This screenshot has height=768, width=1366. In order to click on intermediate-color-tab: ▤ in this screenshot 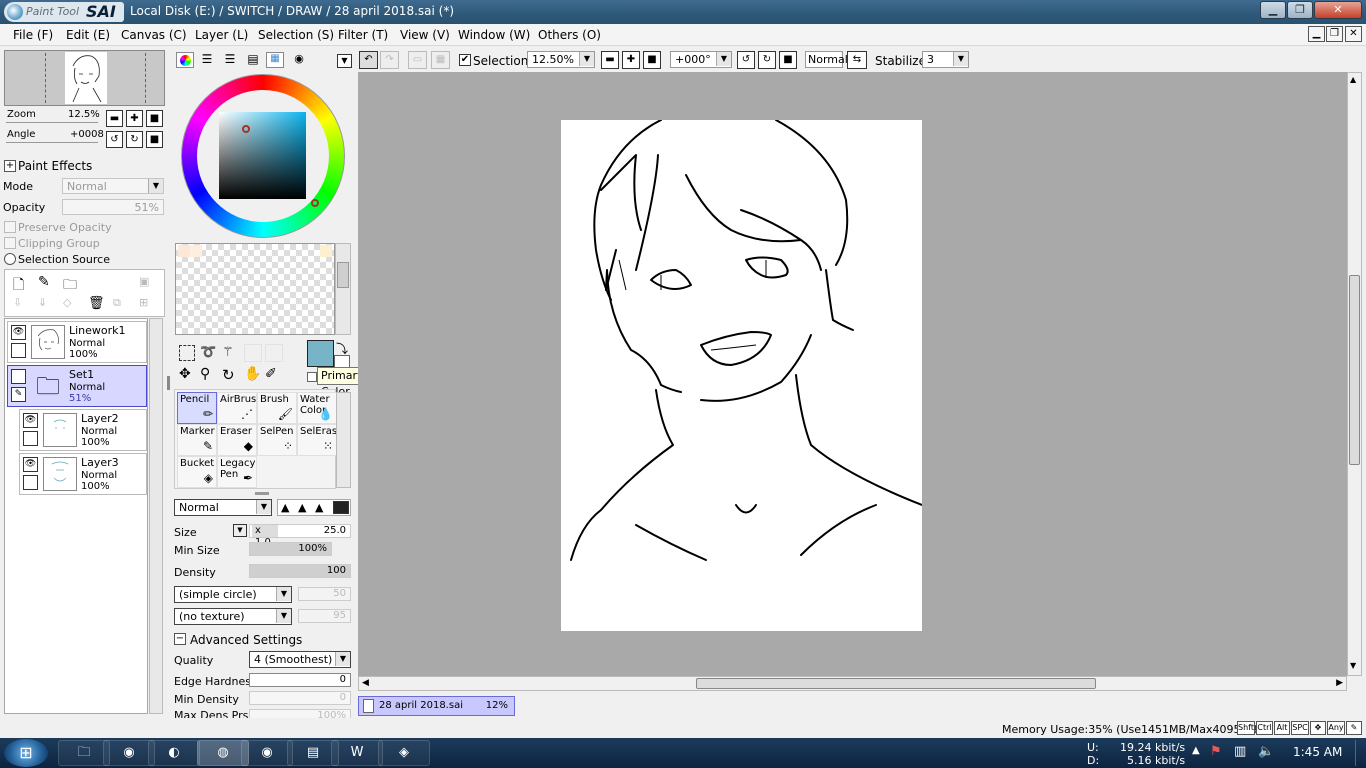, I will do `click(253, 60)`.